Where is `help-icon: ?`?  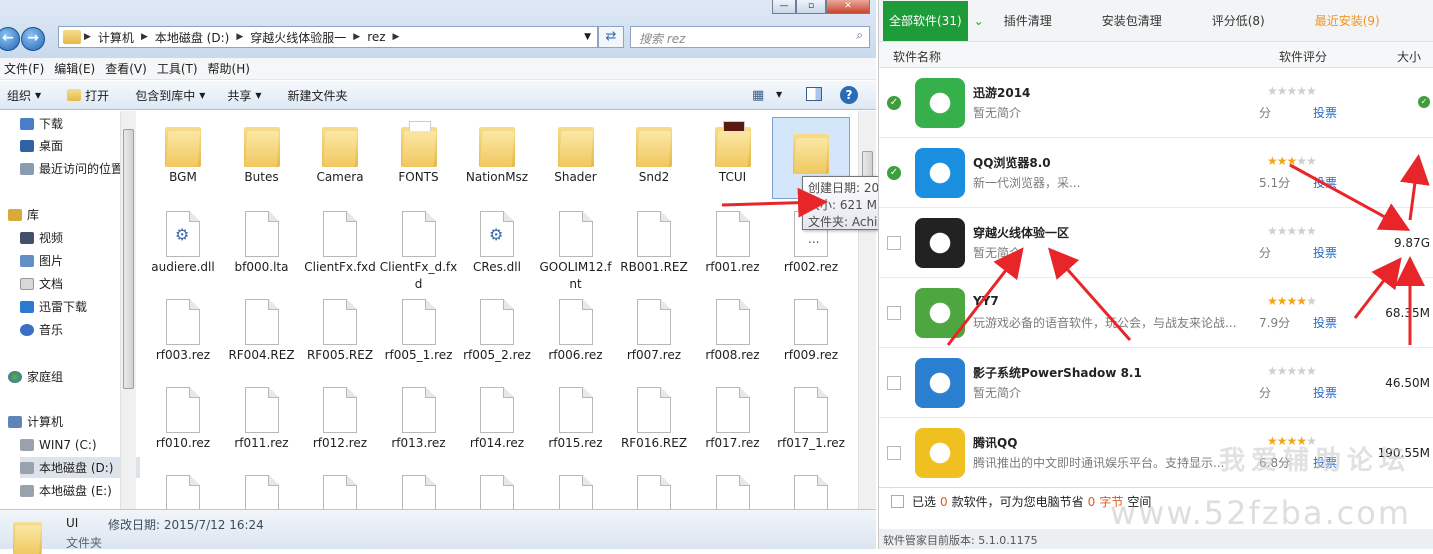 help-icon: ? is located at coordinates (849, 95).